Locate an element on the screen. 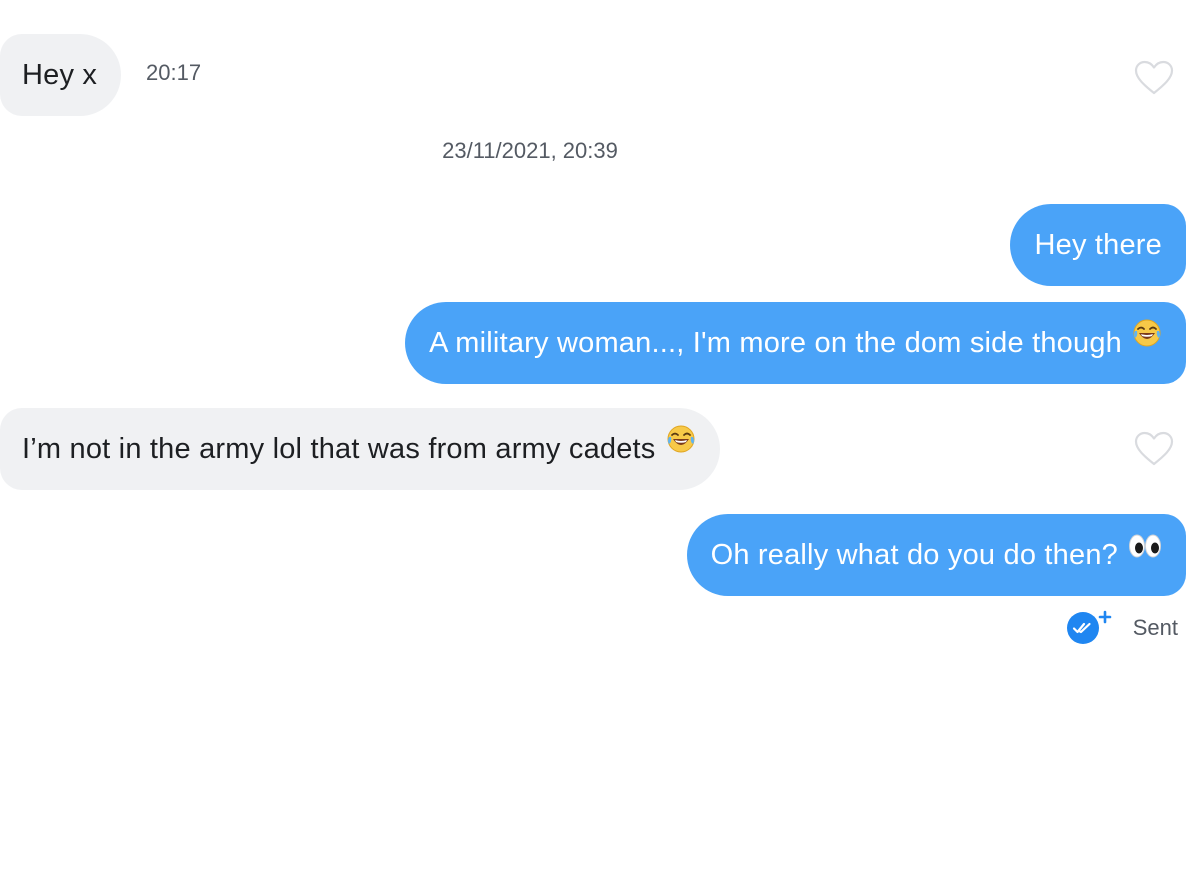 This screenshot has width=1198, height=884. read-receipt-plus-icon is located at coordinates (1089, 627).